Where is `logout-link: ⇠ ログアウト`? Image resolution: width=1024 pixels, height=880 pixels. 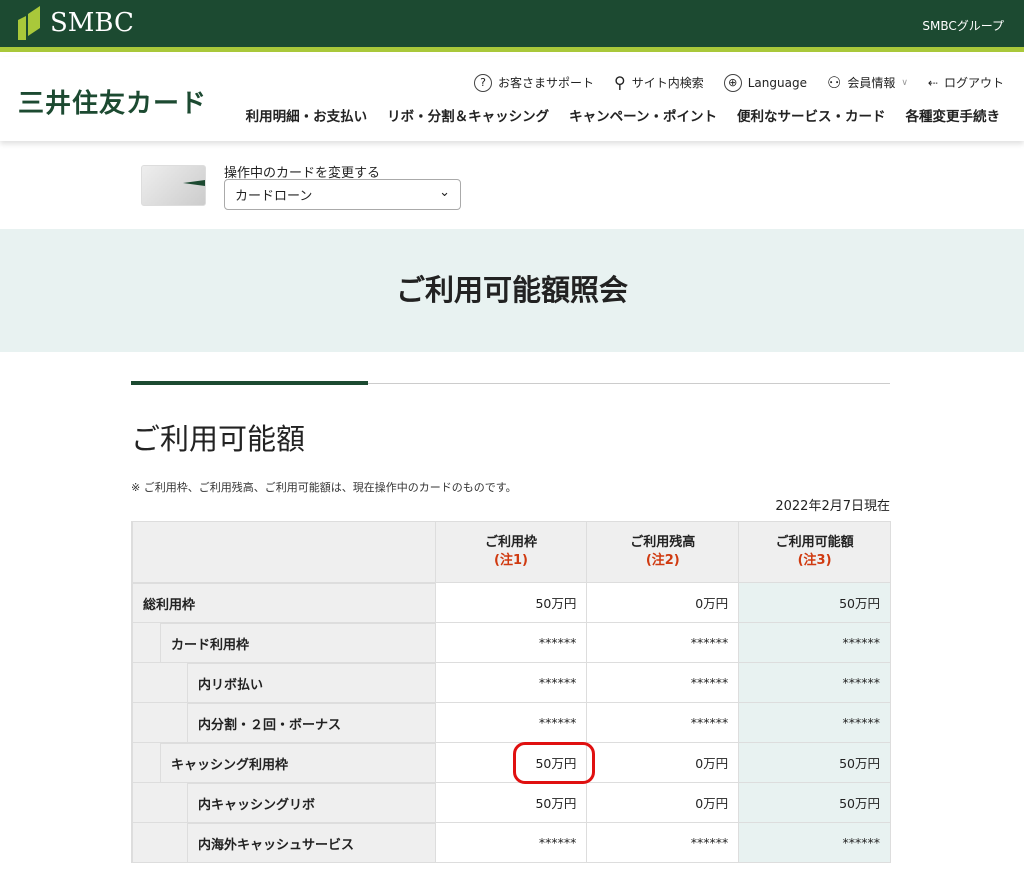 logout-link: ⇠ ログアウト is located at coordinates (966, 82).